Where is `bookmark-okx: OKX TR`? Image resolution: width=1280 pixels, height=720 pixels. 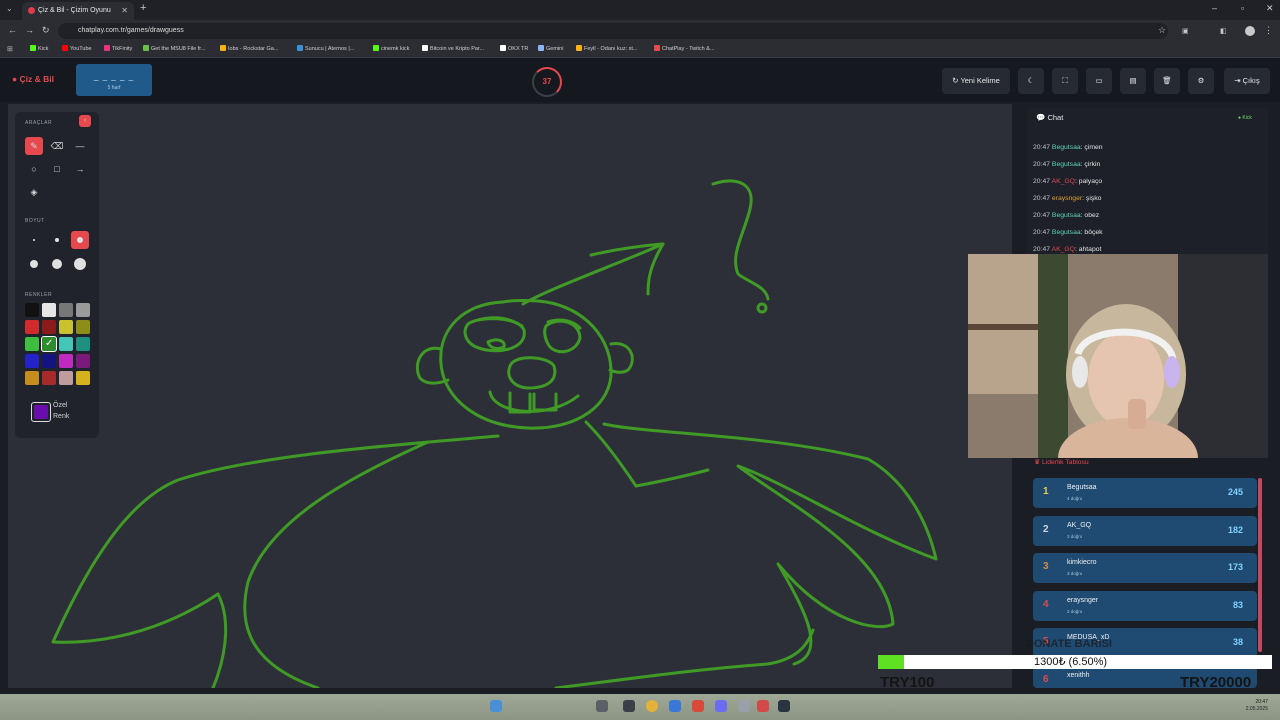 bookmark-okx: OKX TR is located at coordinates (514, 48).